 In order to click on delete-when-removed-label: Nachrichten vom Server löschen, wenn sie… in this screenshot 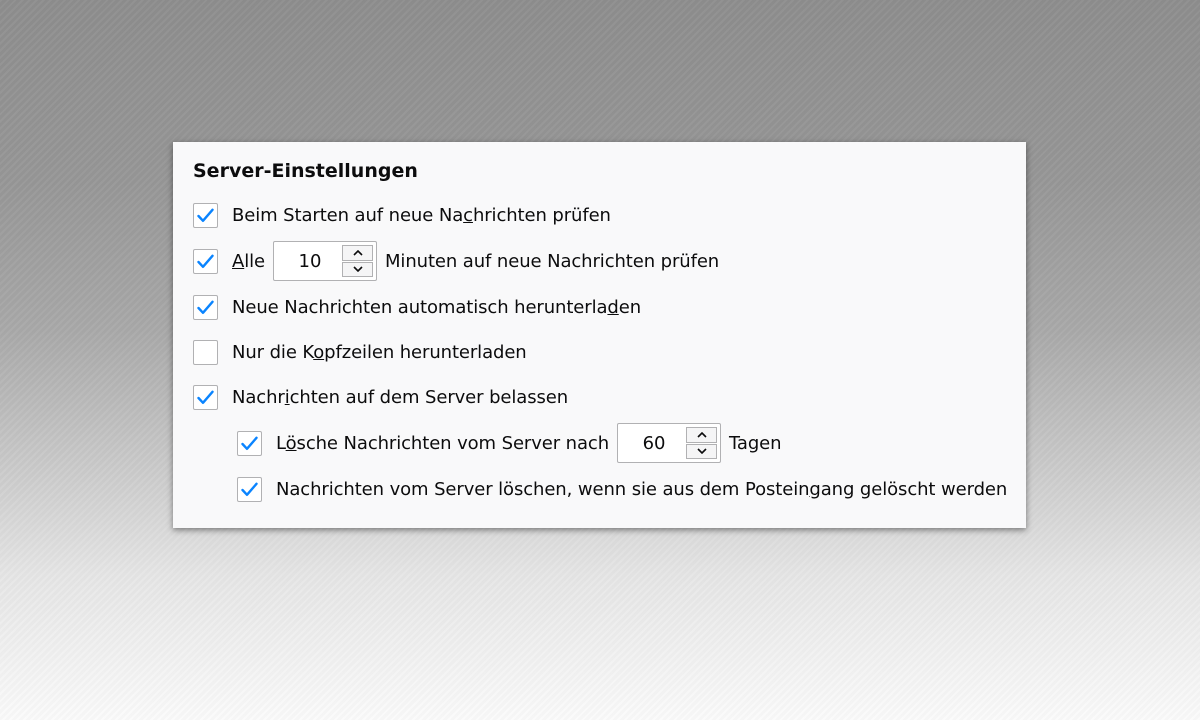, I will do `click(641, 489)`.